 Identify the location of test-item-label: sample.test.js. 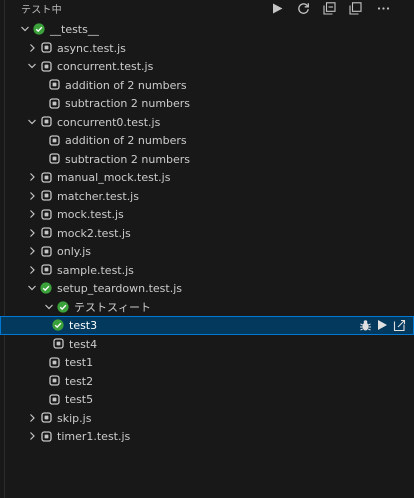
(95, 270).